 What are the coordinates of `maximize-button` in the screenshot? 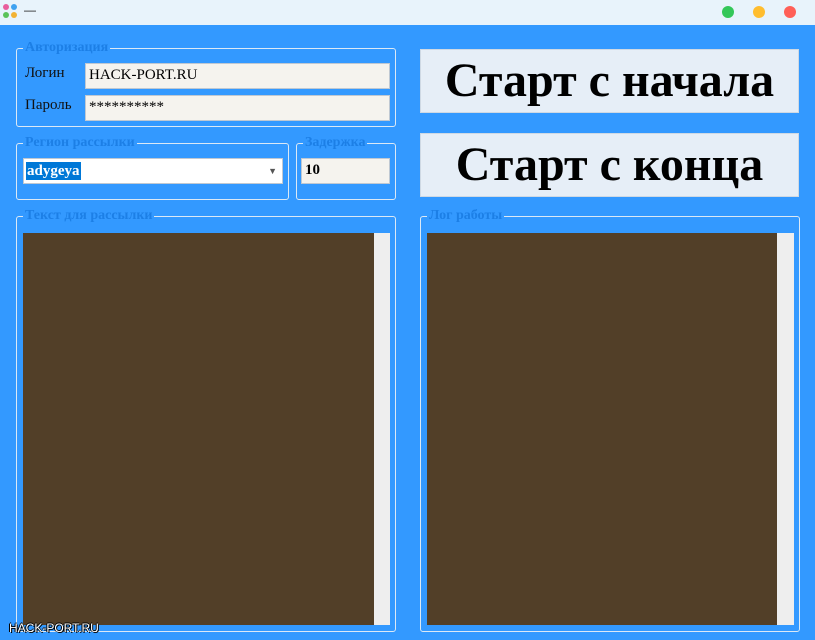 It's located at (728, 12).